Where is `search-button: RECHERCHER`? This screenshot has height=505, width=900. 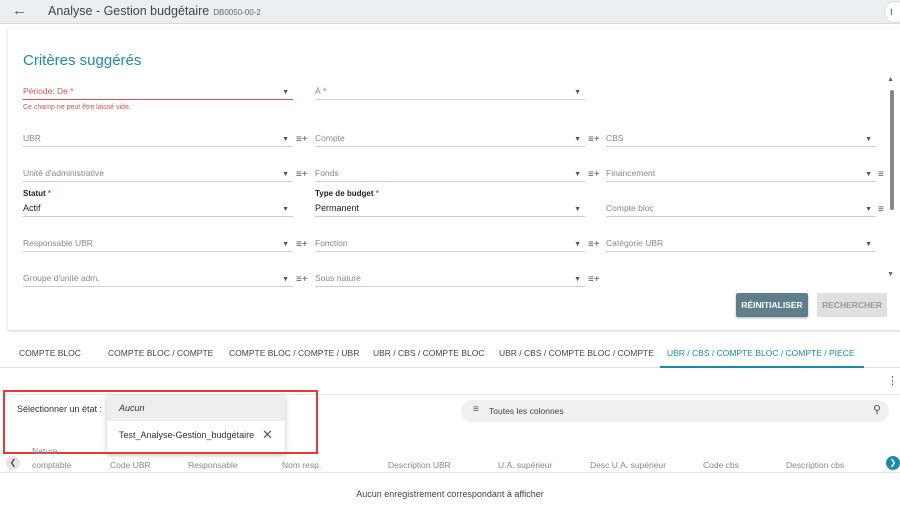
search-button: RECHERCHER is located at coordinates (852, 305).